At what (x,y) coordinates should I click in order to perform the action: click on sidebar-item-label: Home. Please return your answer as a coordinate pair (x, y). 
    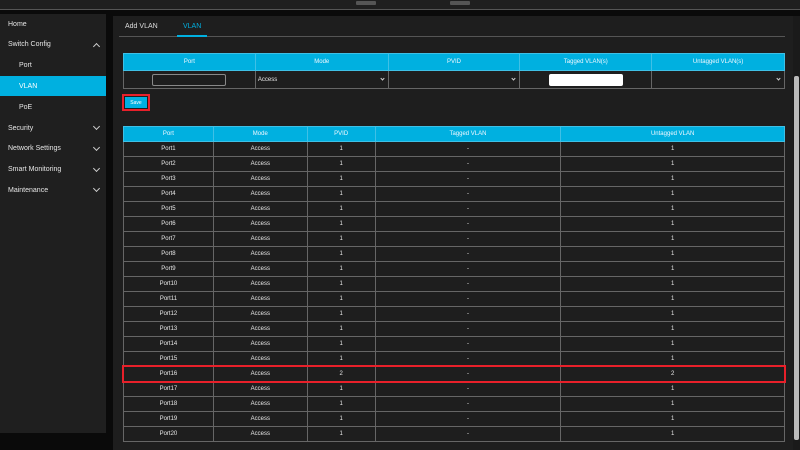
    Looking at the image, I should click on (17, 24).